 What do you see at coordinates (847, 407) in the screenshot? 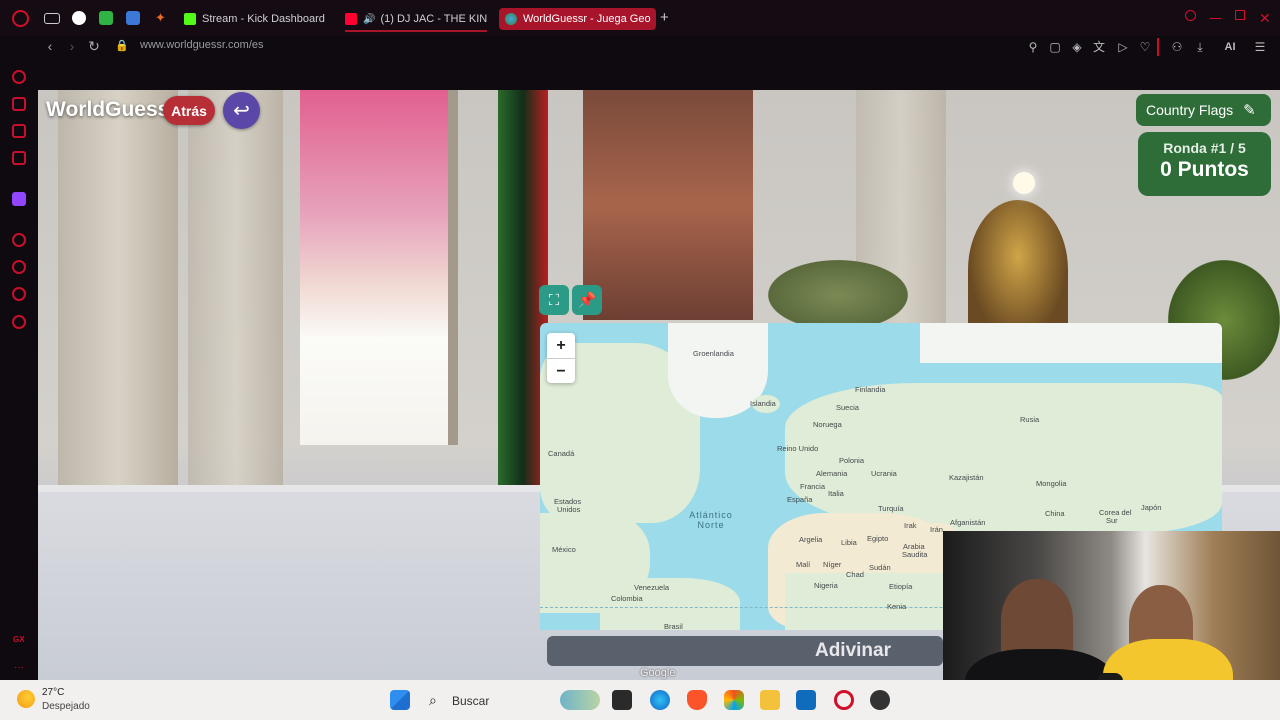
I see `map-label: Suecia` at bounding box center [847, 407].